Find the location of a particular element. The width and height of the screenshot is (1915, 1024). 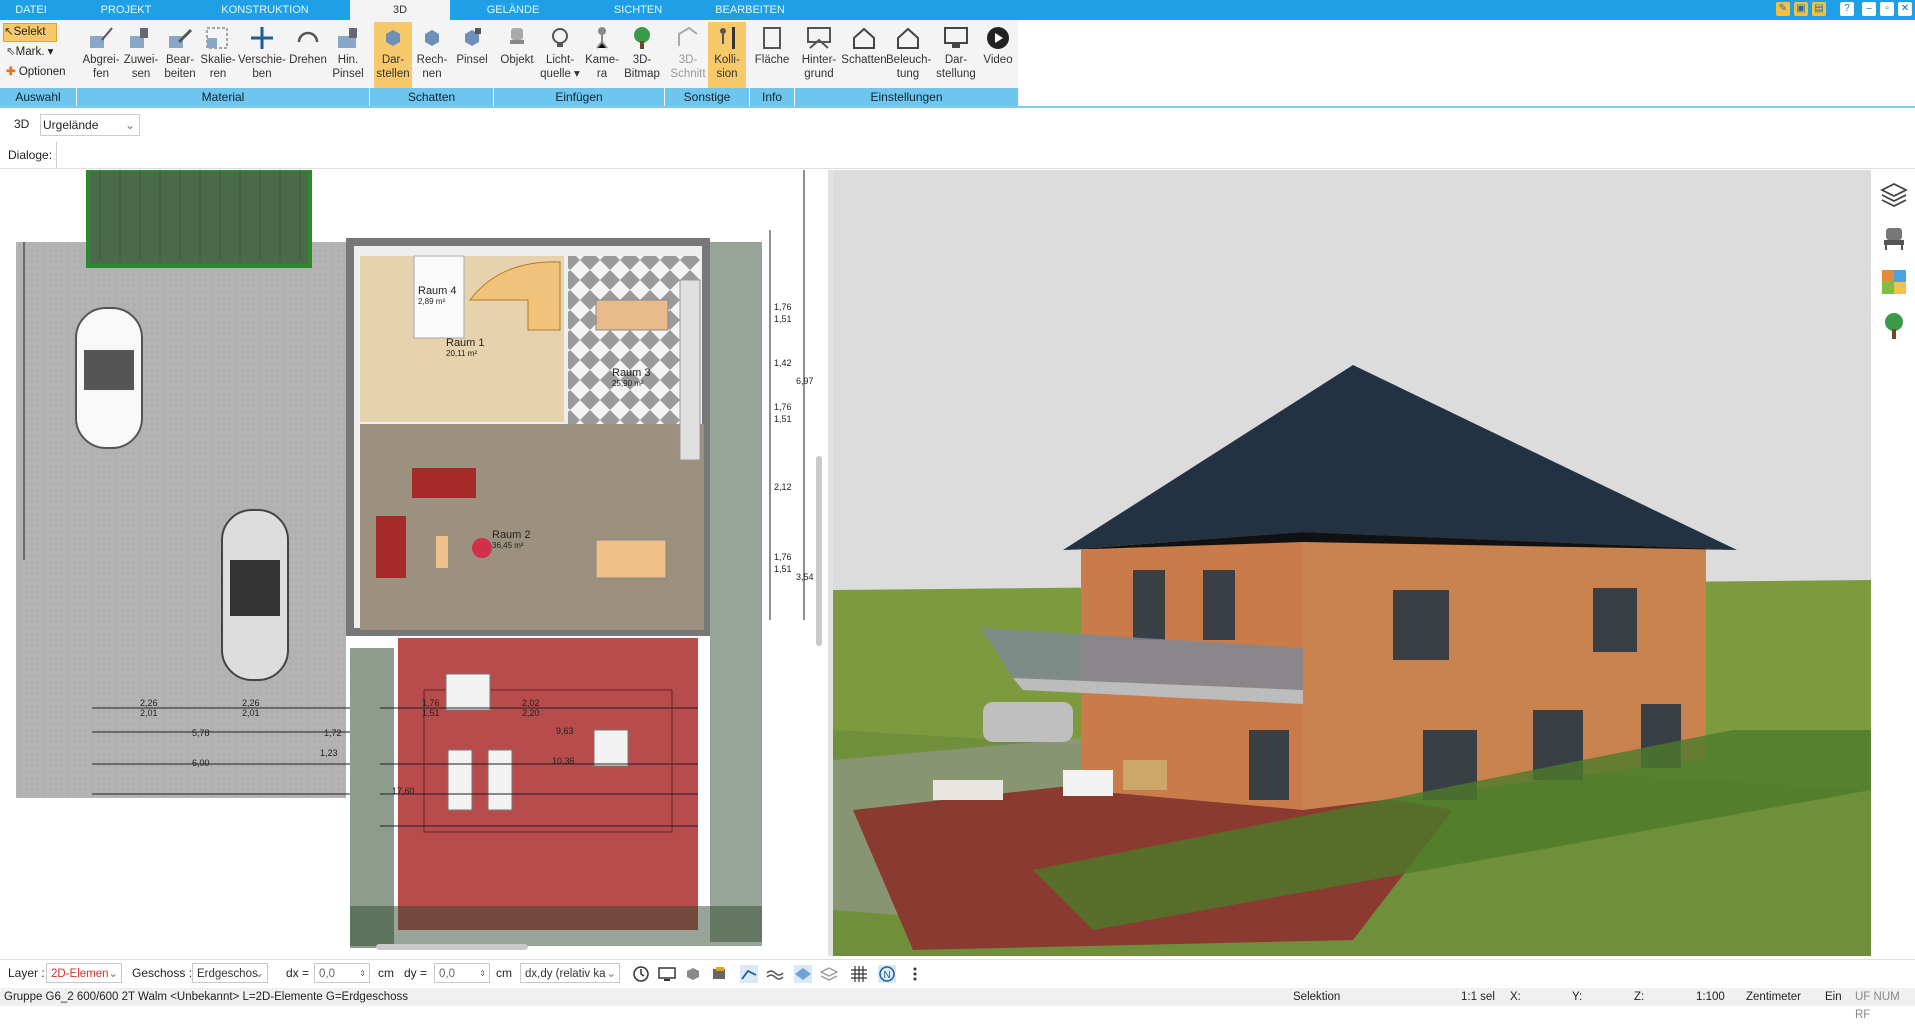

plan-vertical-scrollbar is located at coordinates (819, 551).